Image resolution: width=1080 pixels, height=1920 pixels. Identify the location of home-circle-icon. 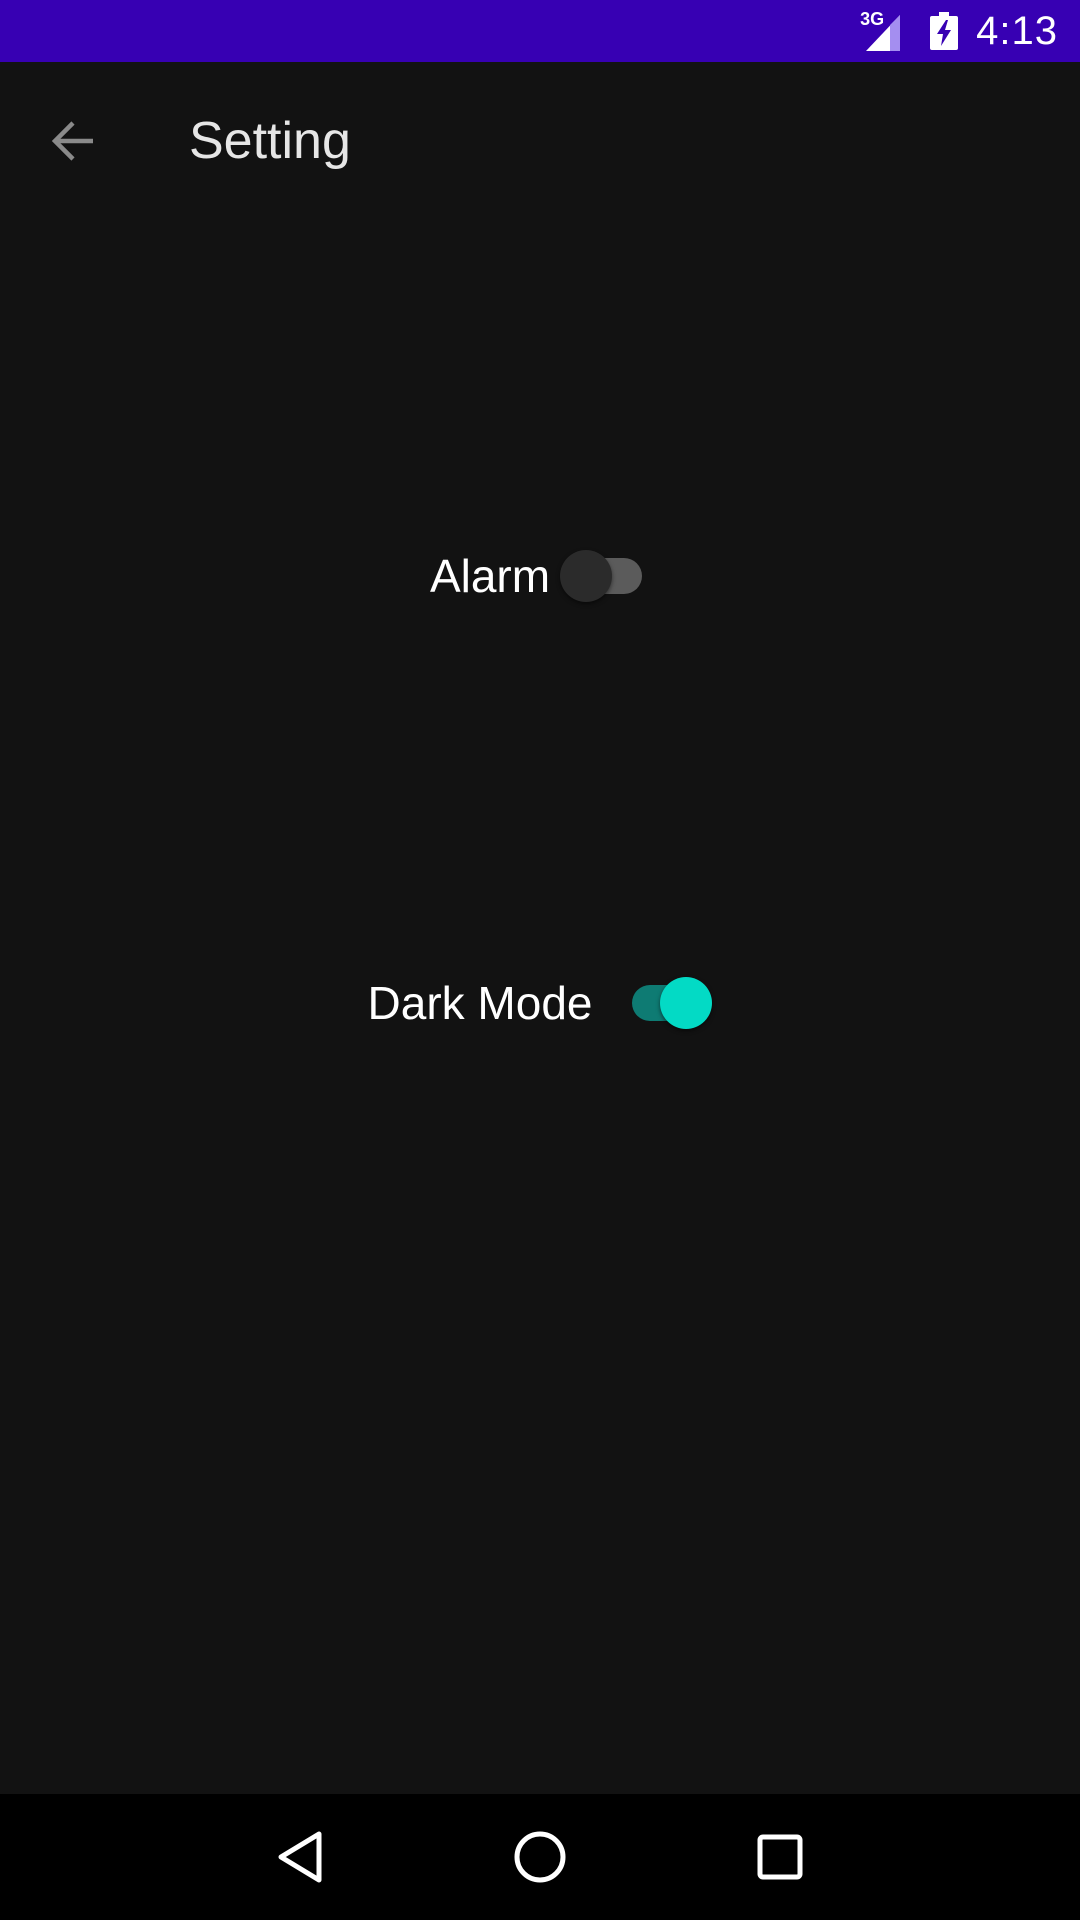
(540, 1857).